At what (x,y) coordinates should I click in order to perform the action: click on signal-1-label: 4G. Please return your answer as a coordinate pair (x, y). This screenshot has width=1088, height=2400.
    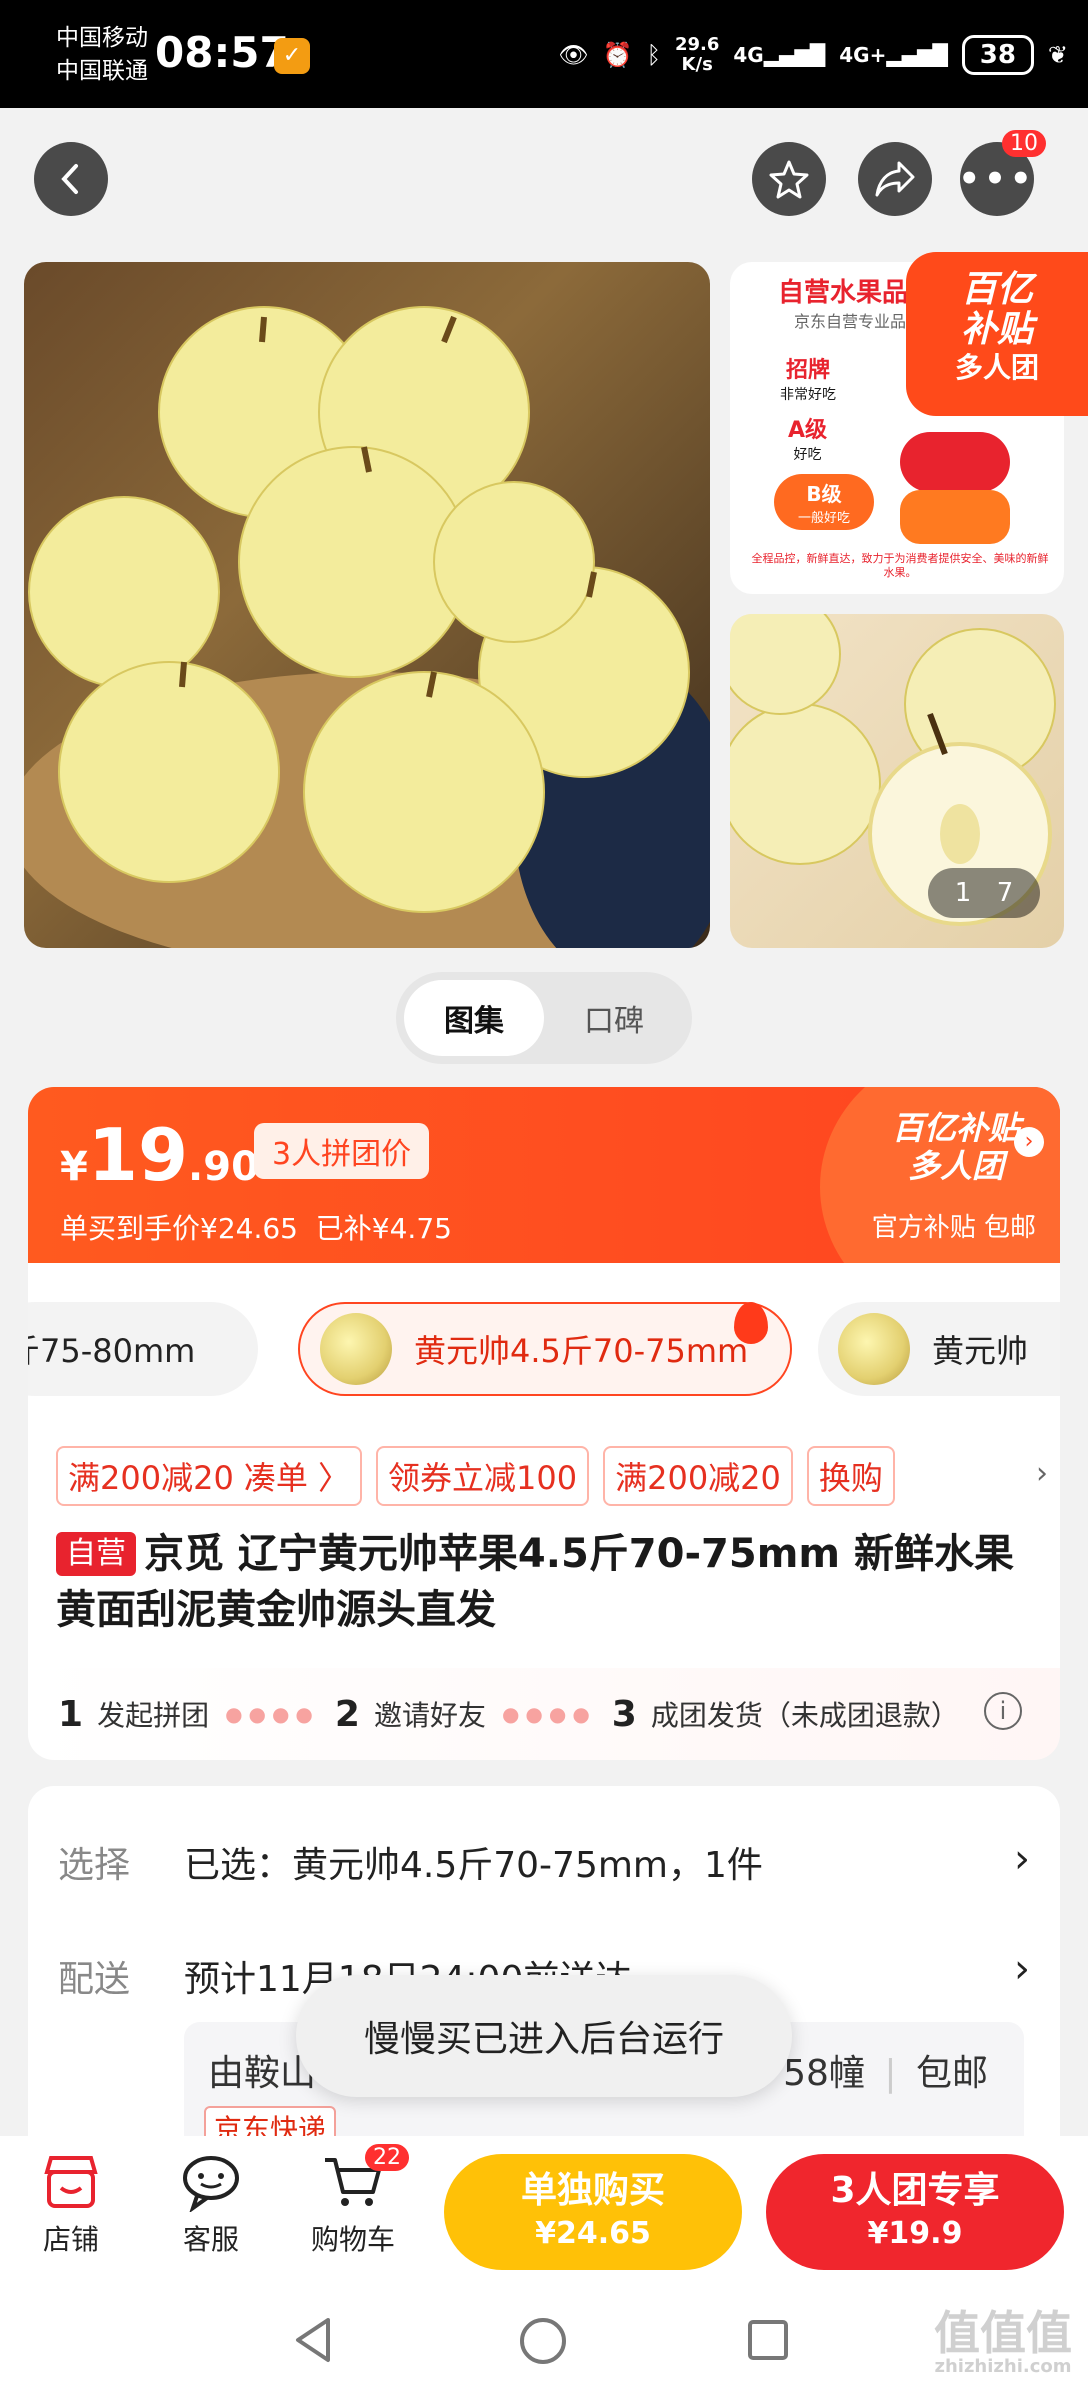
    Looking at the image, I should click on (748, 55).